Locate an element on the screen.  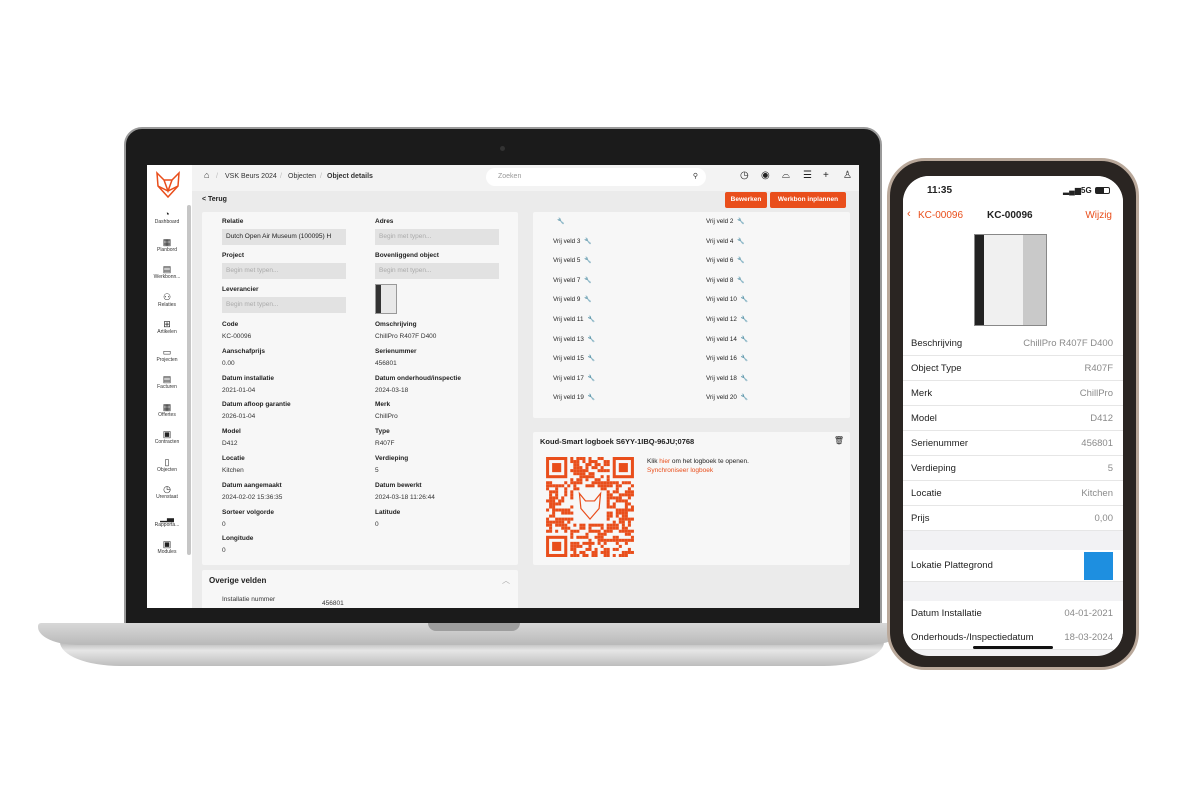
edit-button: Bewerken is located at coordinates (746, 200).